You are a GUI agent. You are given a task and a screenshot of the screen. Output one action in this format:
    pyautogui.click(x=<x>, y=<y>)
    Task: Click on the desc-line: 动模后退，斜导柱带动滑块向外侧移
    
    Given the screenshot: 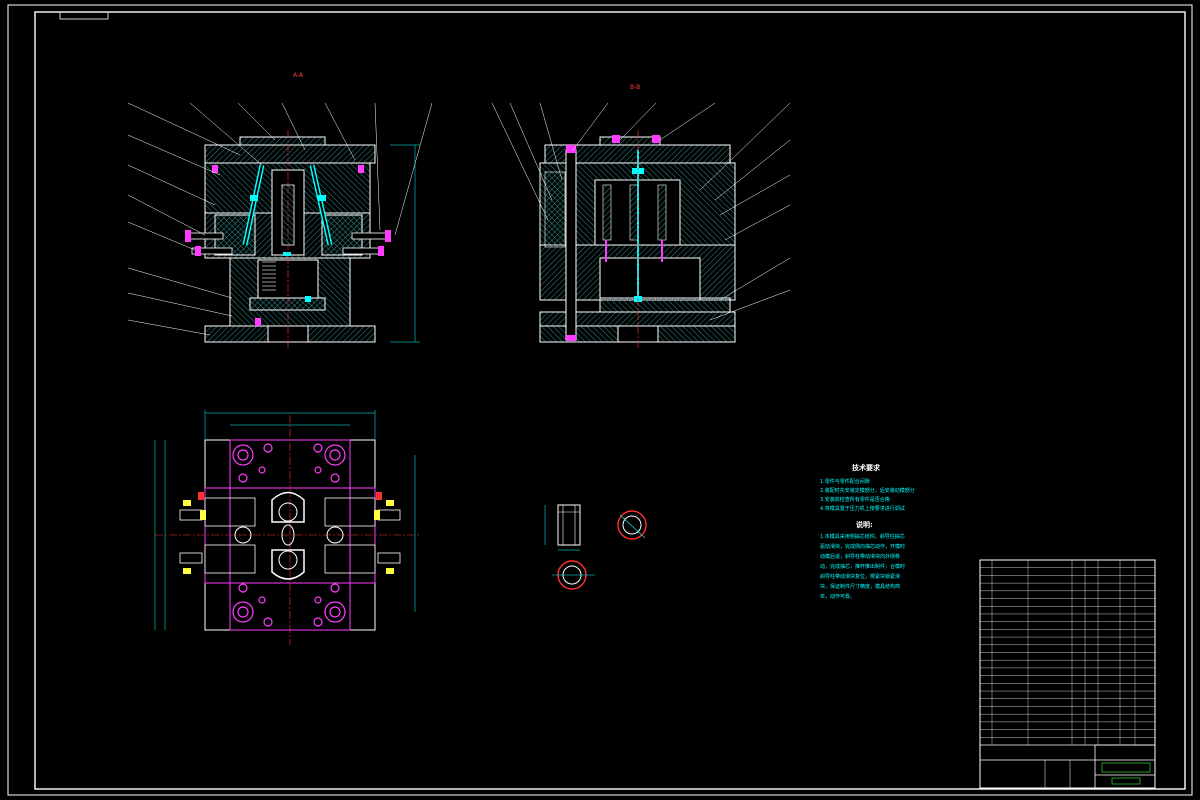 What is the action you would take?
    pyautogui.click(x=860, y=557)
    